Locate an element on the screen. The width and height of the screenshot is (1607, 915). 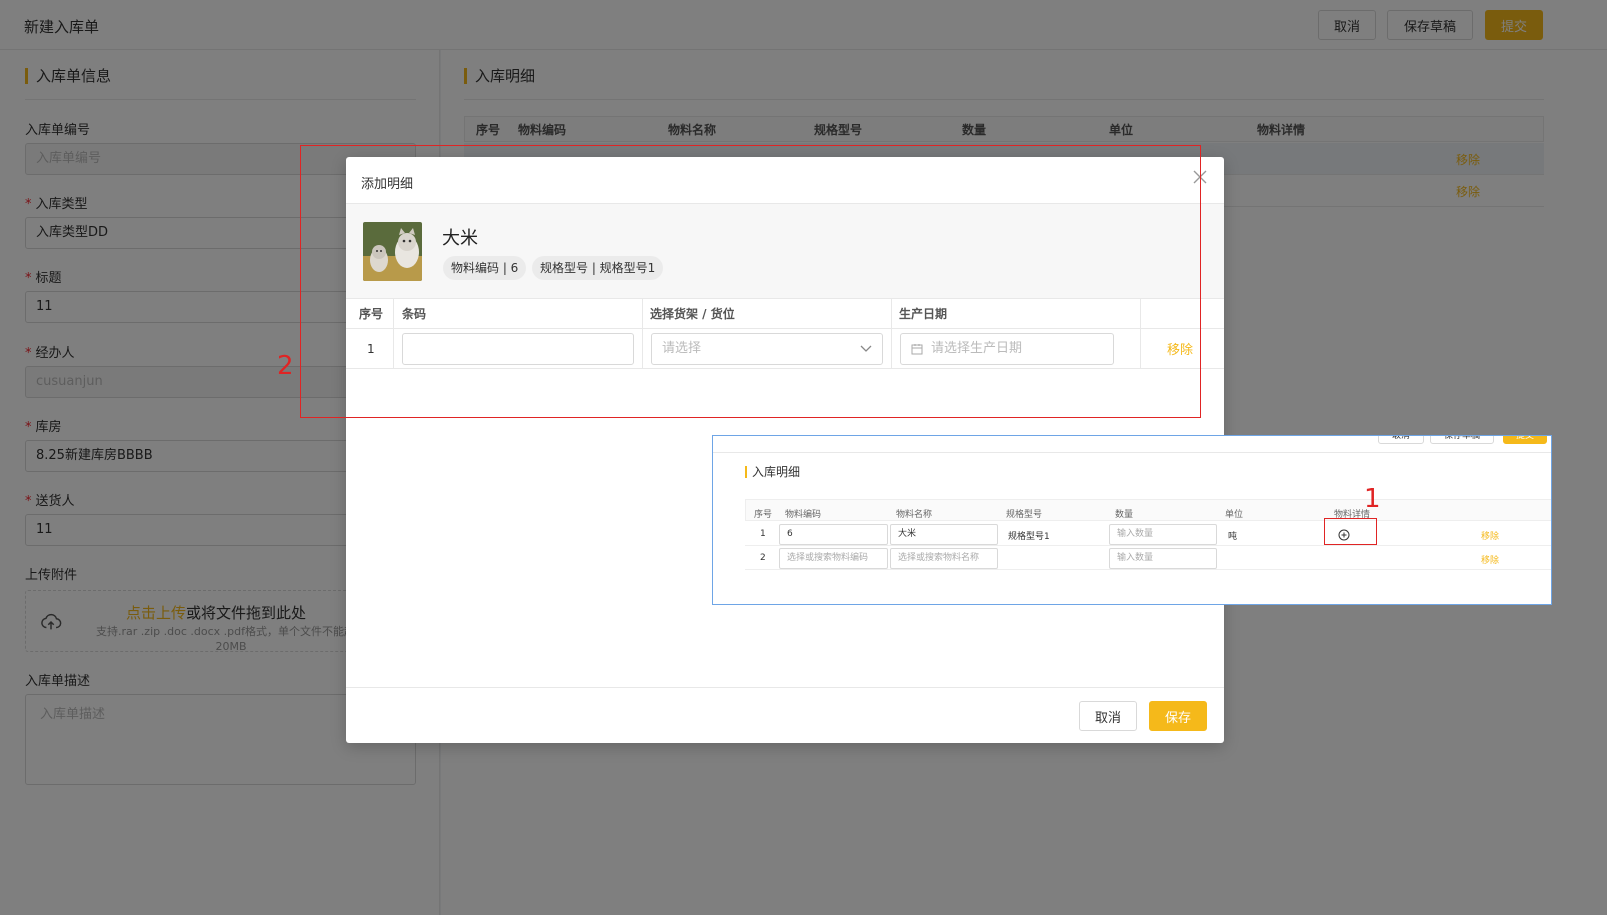
inset-col-code: 物料编码 is located at coordinates (803, 515).